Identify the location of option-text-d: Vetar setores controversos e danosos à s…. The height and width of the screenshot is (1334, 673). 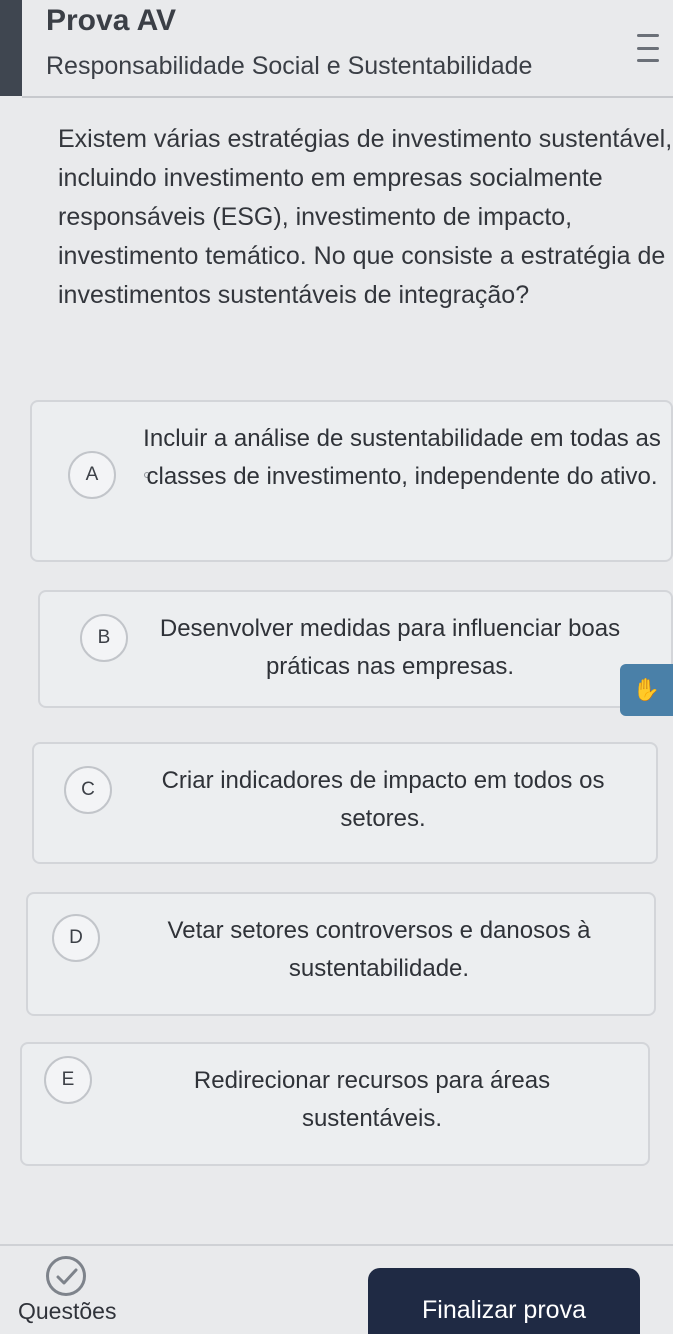
(379, 949).